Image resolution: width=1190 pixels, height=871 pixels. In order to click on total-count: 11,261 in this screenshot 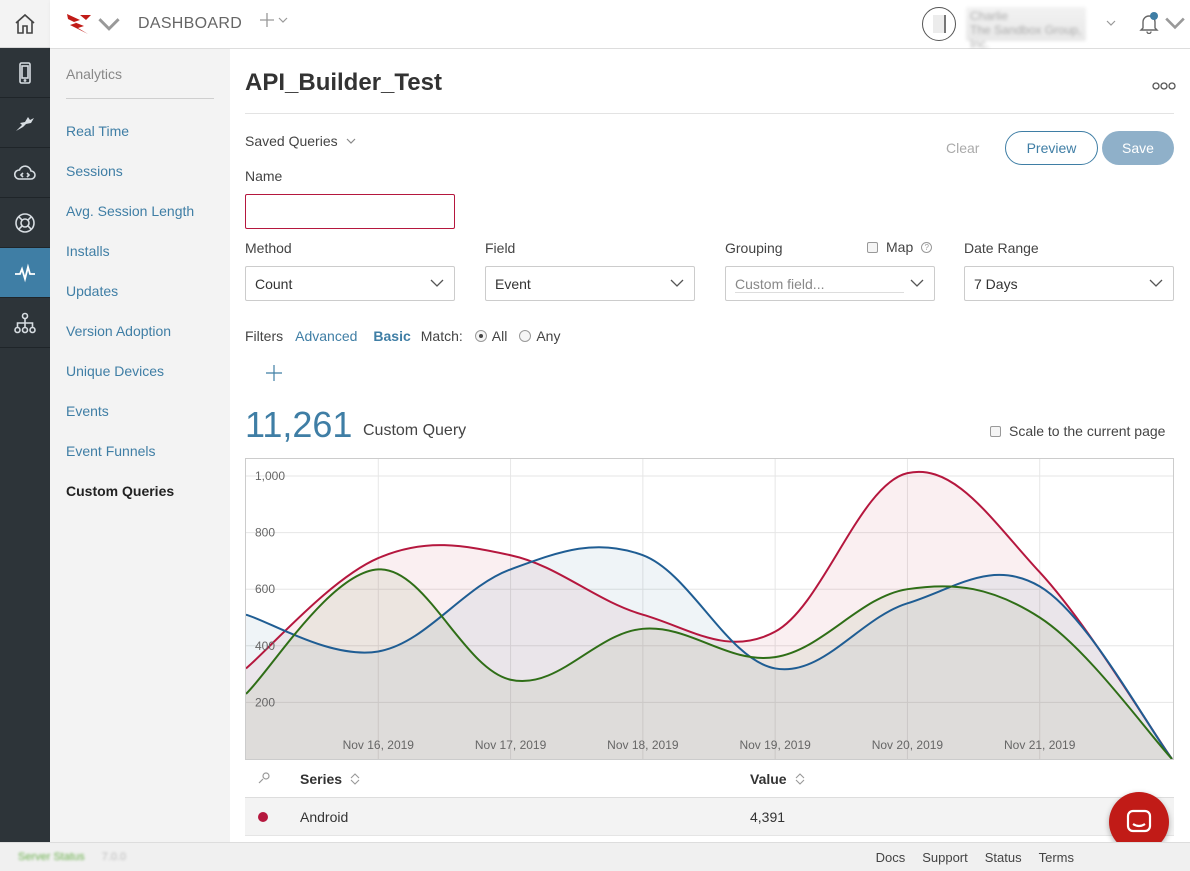, I will do `click(299, 424)`.